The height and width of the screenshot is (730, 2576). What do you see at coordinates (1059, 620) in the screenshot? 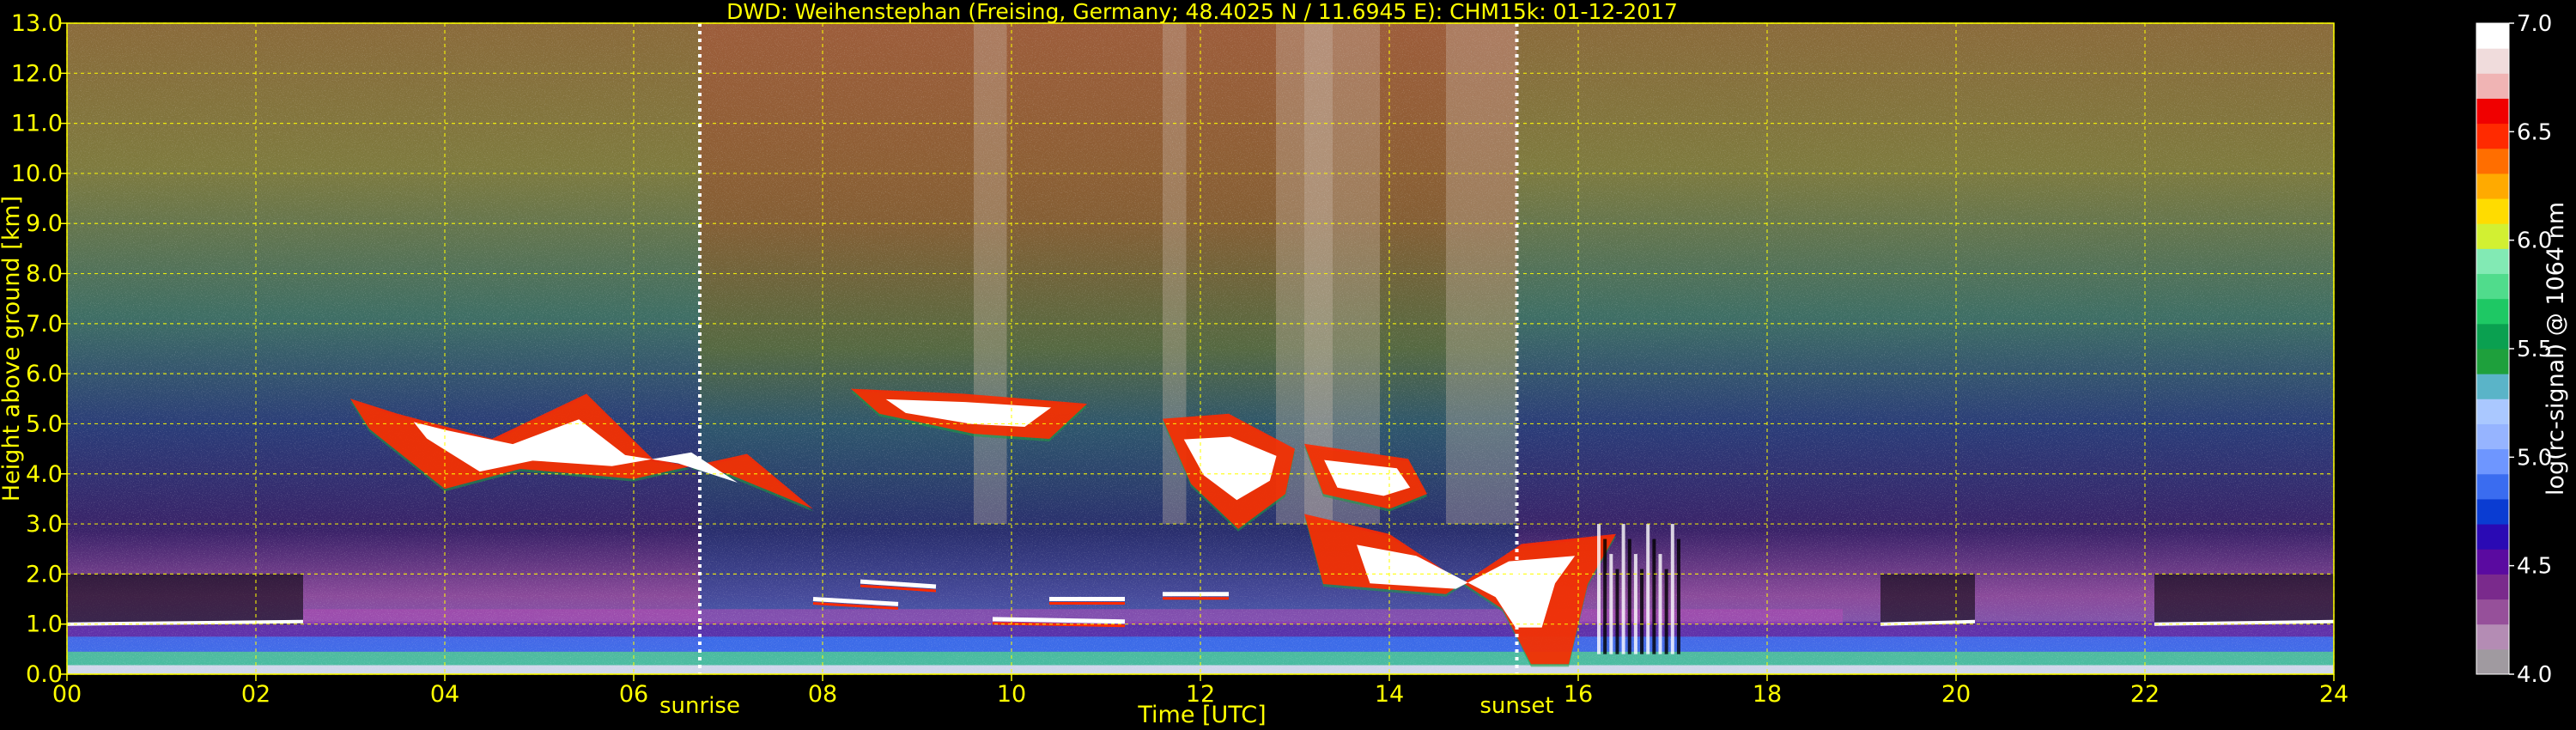
I see `low-cloud-segment` at bounding box center [1059, 620].